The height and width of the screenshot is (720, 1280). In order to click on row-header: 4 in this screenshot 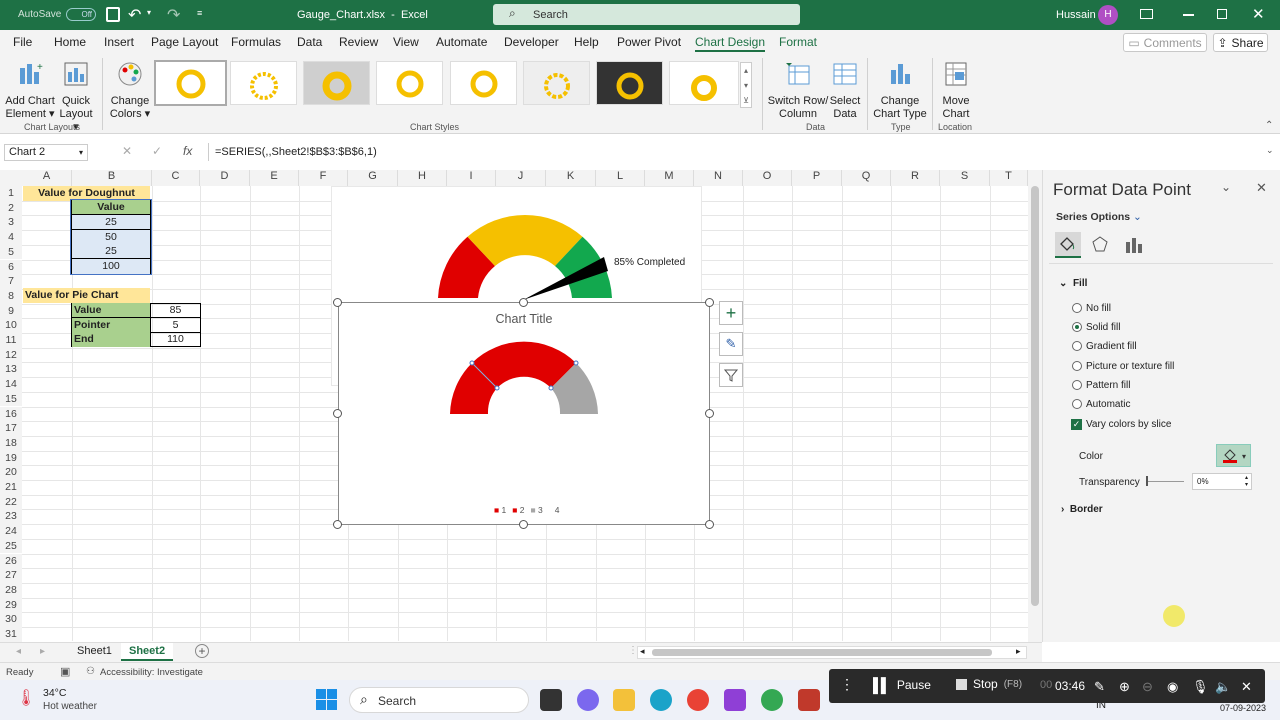, I will do `click(11, 237)`.